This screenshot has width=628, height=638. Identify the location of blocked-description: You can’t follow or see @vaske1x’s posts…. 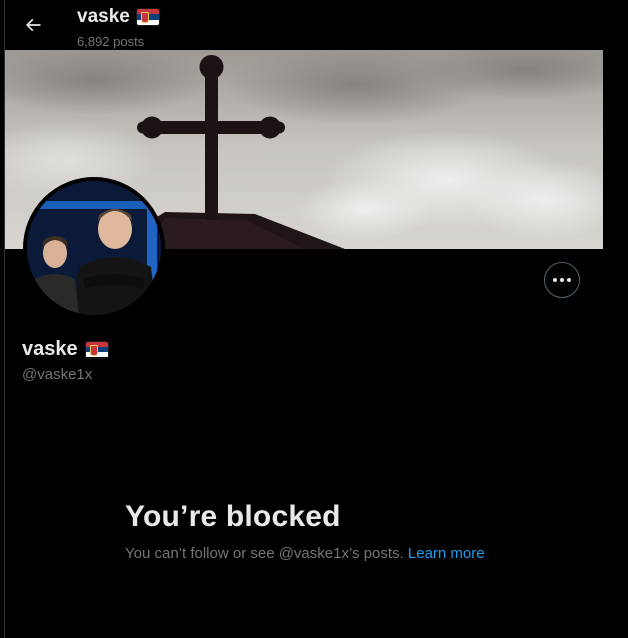
(305, 553).